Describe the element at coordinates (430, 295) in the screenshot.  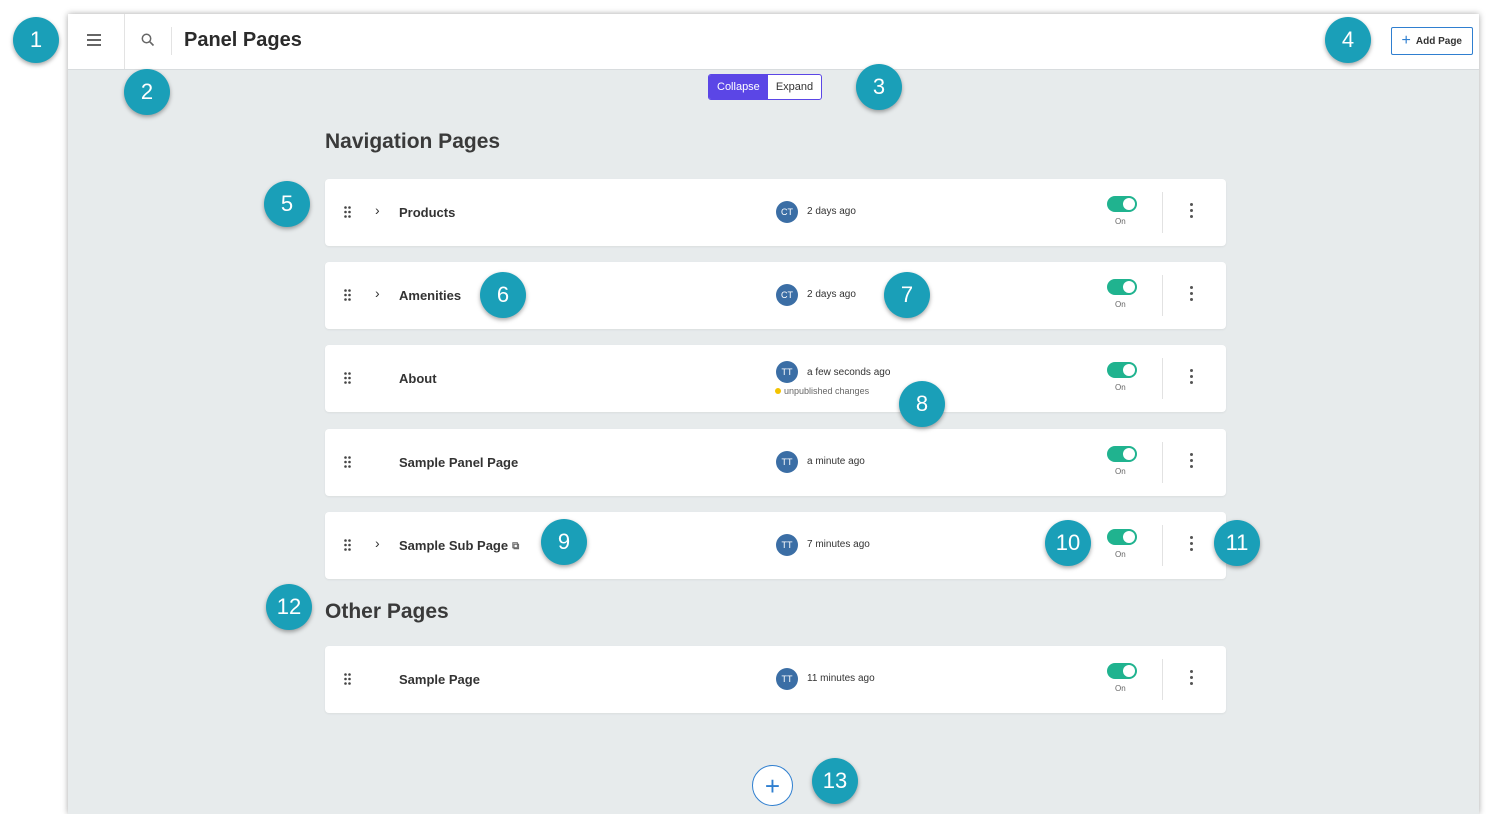
I see `page-name: Amenities` at that location.